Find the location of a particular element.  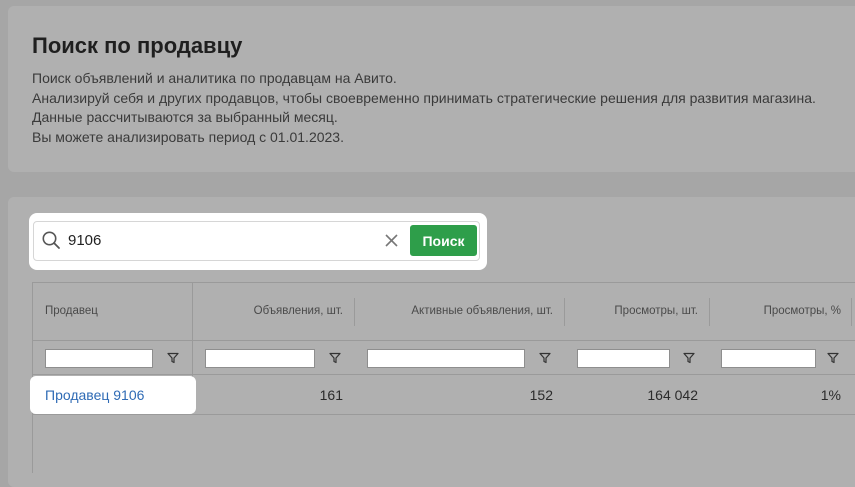

column-header-views-percent: Просмотры, % is located at coordinates (781, 311).